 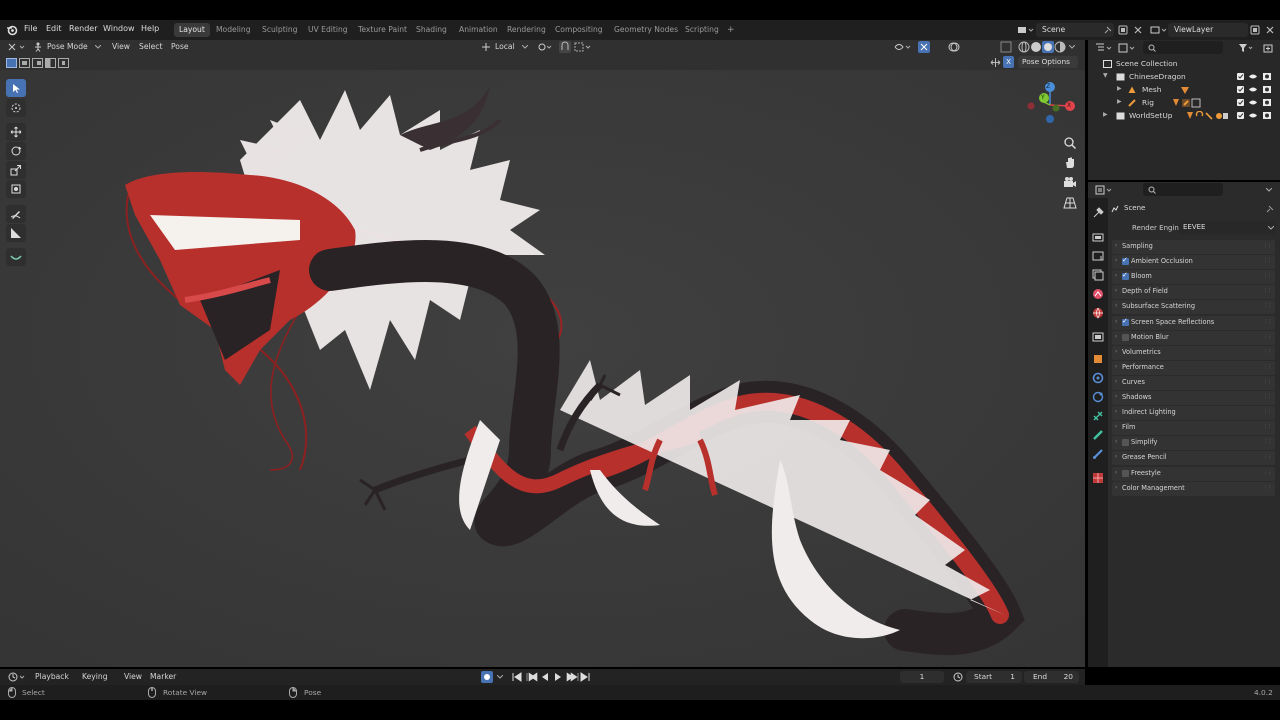 I want to click on editor-type-icon, so click(x=18, y=47).